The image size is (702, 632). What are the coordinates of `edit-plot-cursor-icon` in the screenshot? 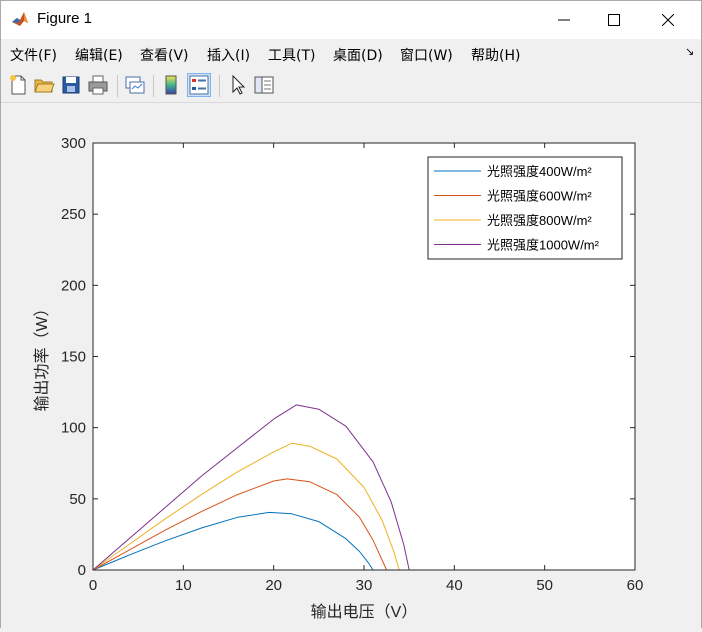 It's located at (239, 84).